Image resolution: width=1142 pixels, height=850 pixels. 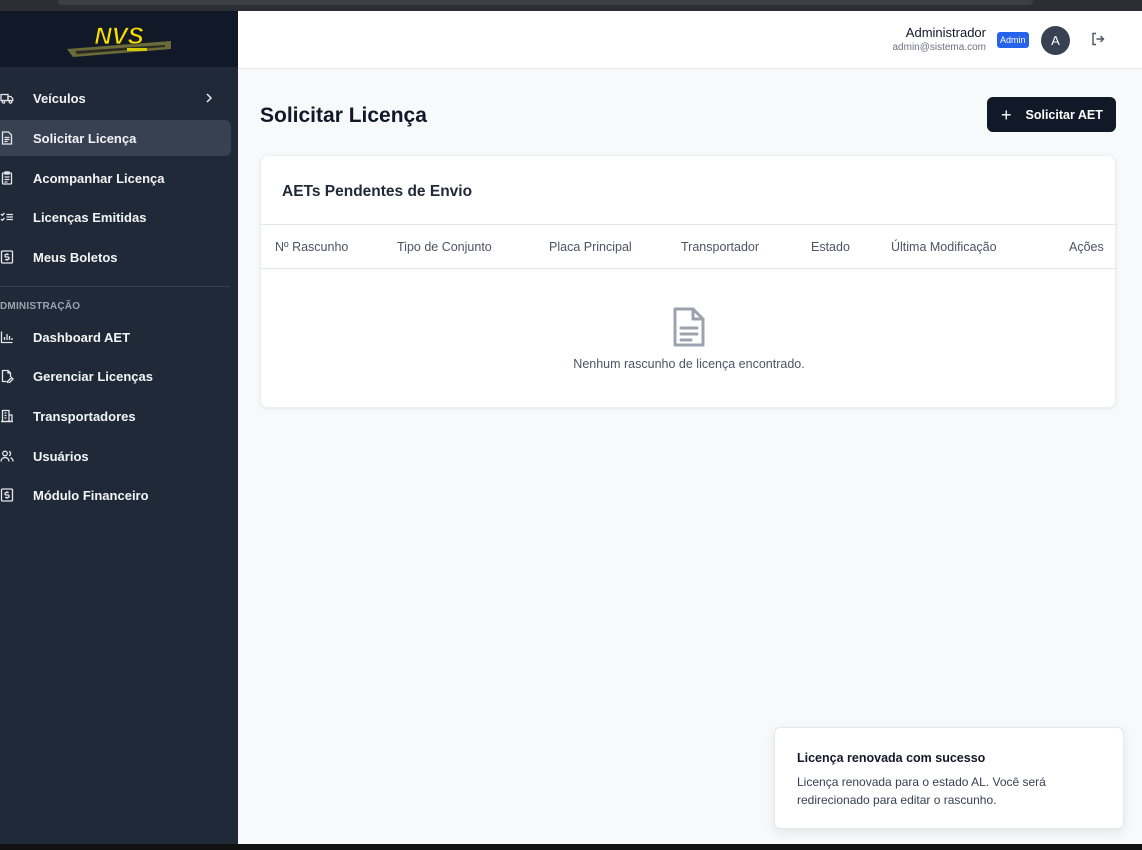 What do you see at coordinates (891, 758) in the screenshot?
I see `toast-title: Licença renovada com sucesso` at bounding box center [891, 758].